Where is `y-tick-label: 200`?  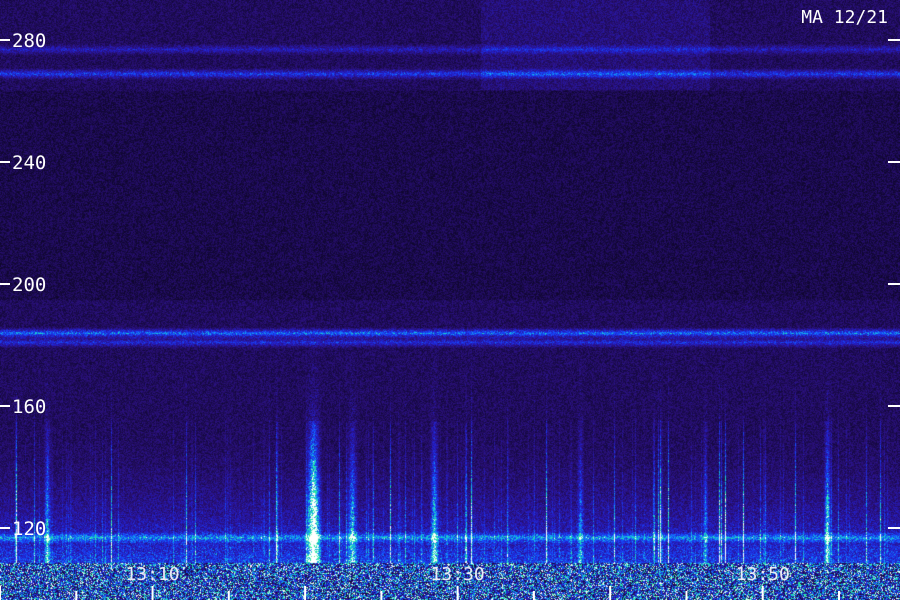 y-tick-label: 200 is located at coordinates (29, 285).